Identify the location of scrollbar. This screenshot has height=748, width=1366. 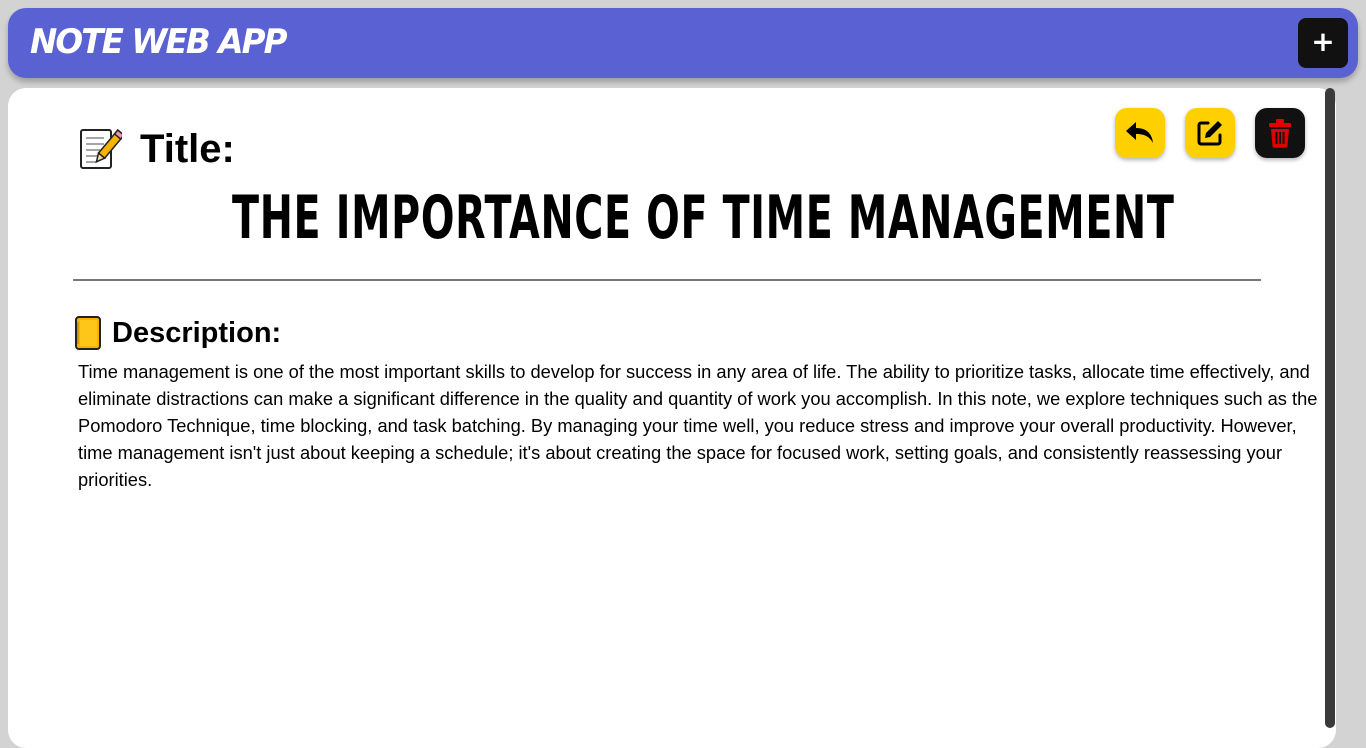
(1330, 408).